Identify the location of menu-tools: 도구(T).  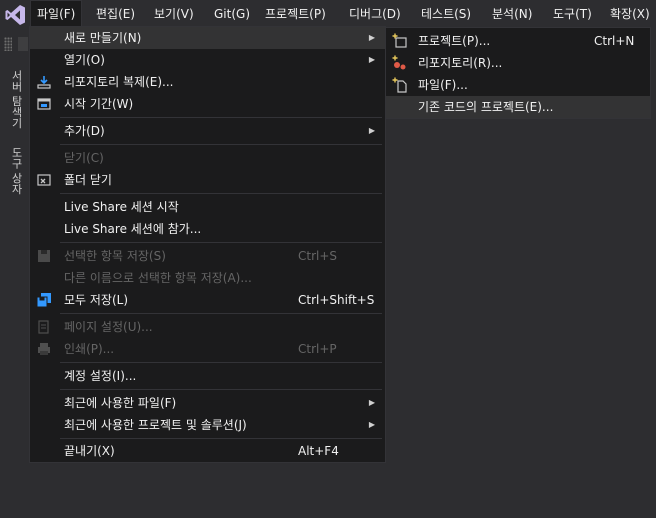
(572, 14).